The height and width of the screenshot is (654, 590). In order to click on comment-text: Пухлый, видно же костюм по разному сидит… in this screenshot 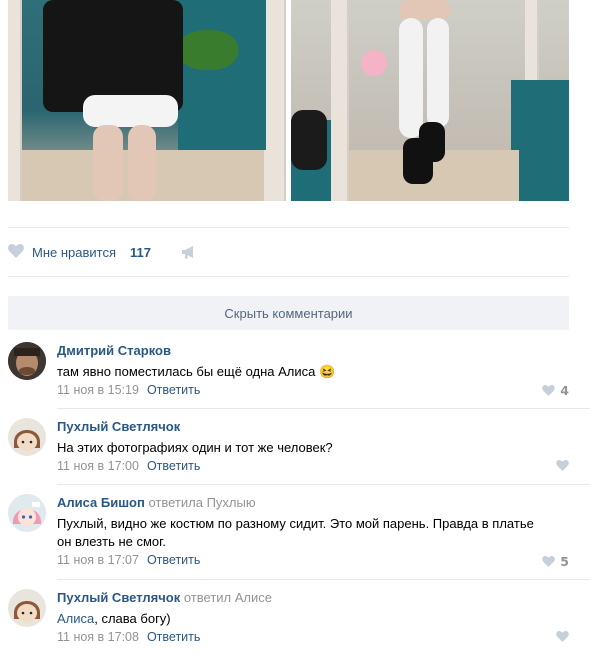, I will do `click(295, 532)`.